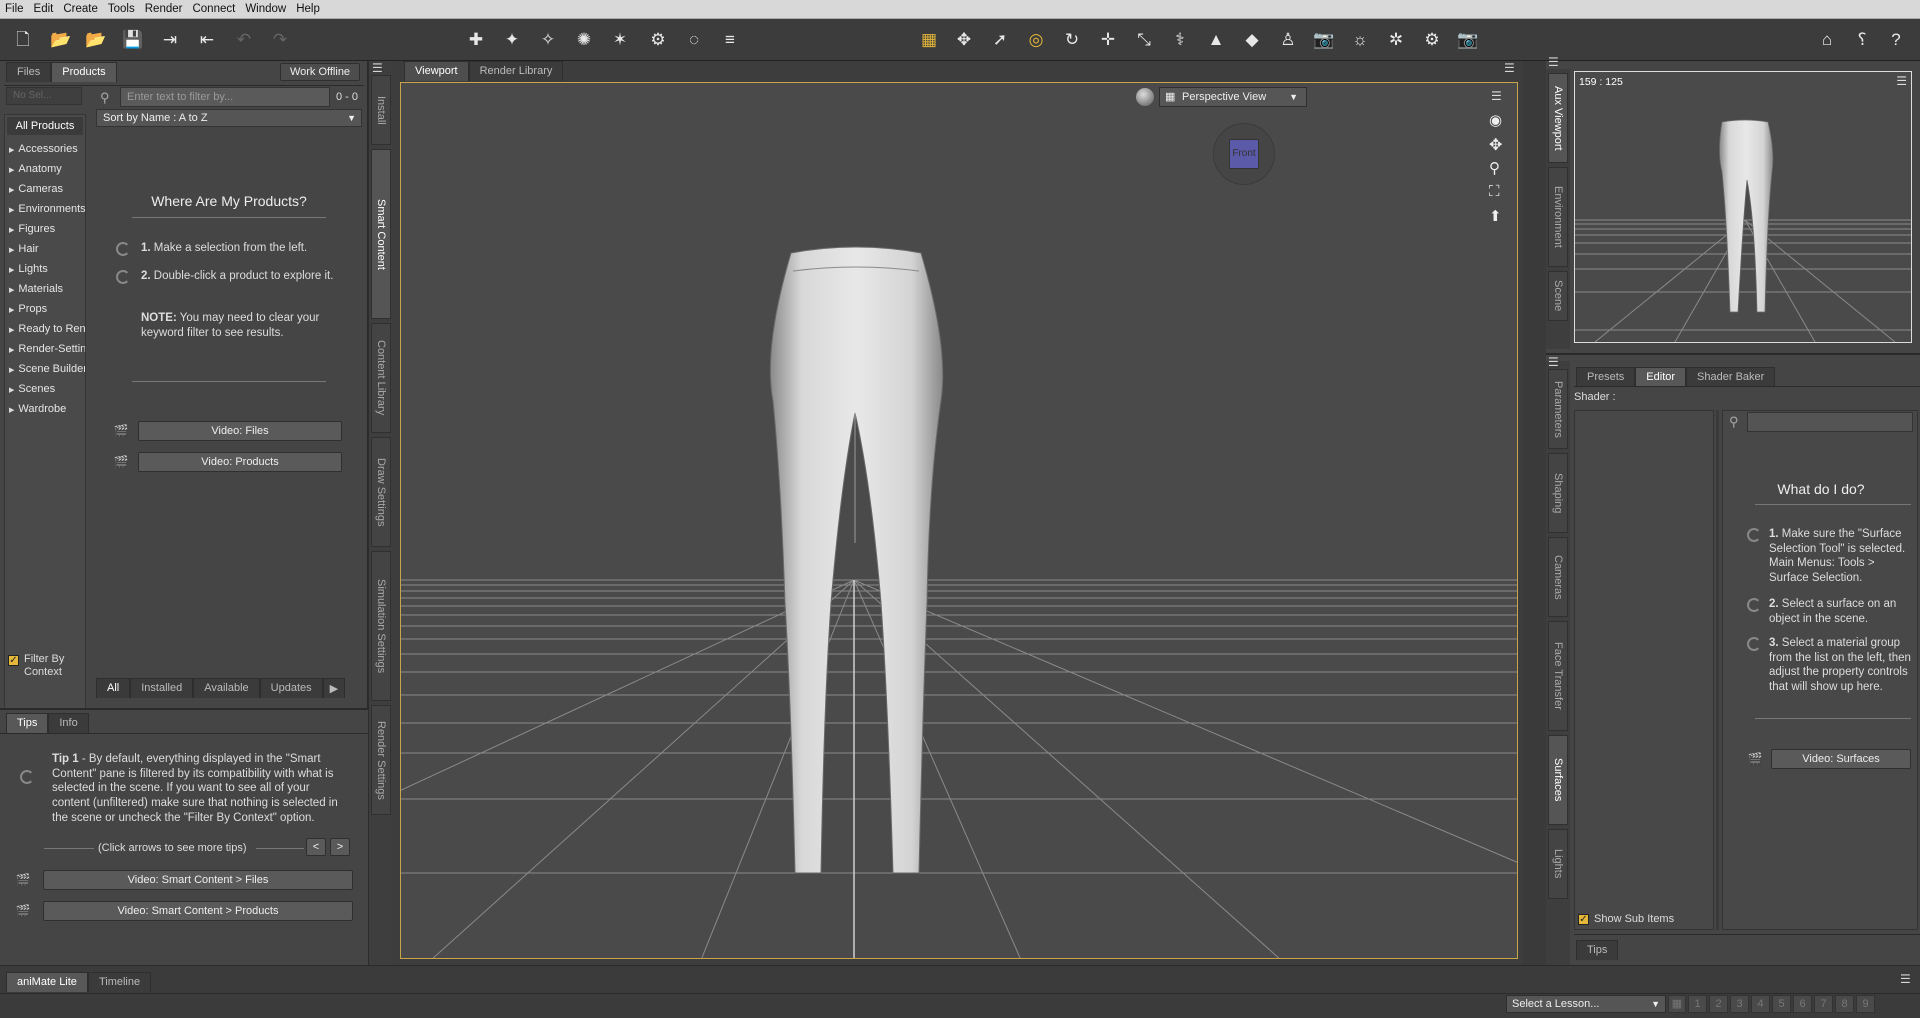  What do you see at coordinates (45, 289) in the screenshot?
I see `category-item: Materials` at bounding box center [45, 289].